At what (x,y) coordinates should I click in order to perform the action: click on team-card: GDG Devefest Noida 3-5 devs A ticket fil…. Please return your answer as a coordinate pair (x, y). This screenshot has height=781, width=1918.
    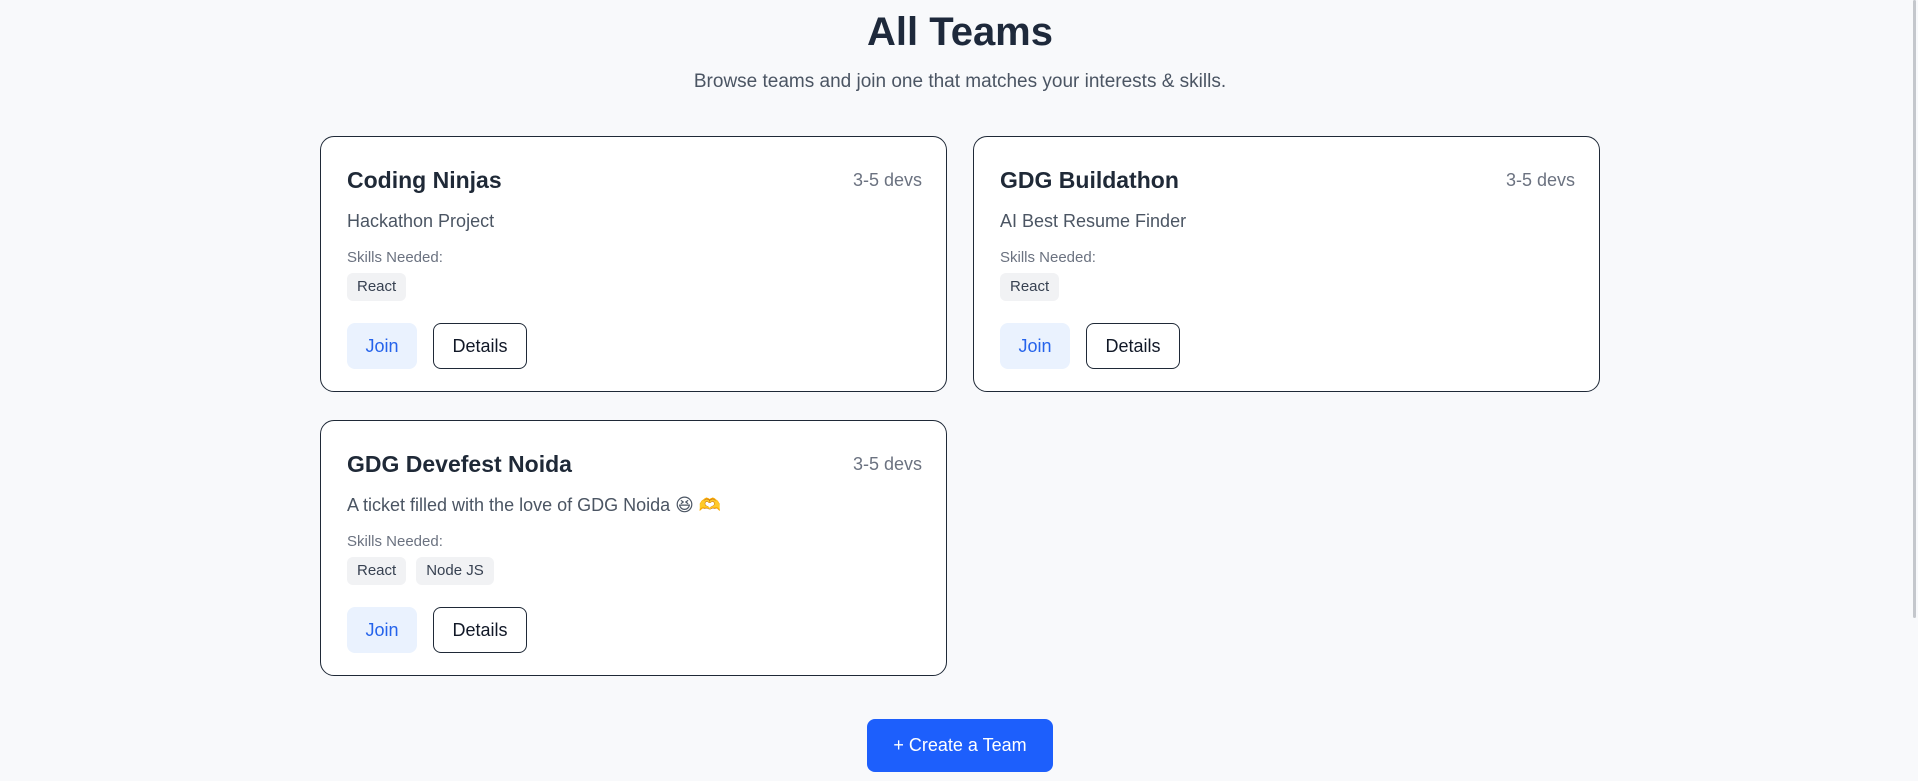
    Looking at the image, I should click on (633, 548).